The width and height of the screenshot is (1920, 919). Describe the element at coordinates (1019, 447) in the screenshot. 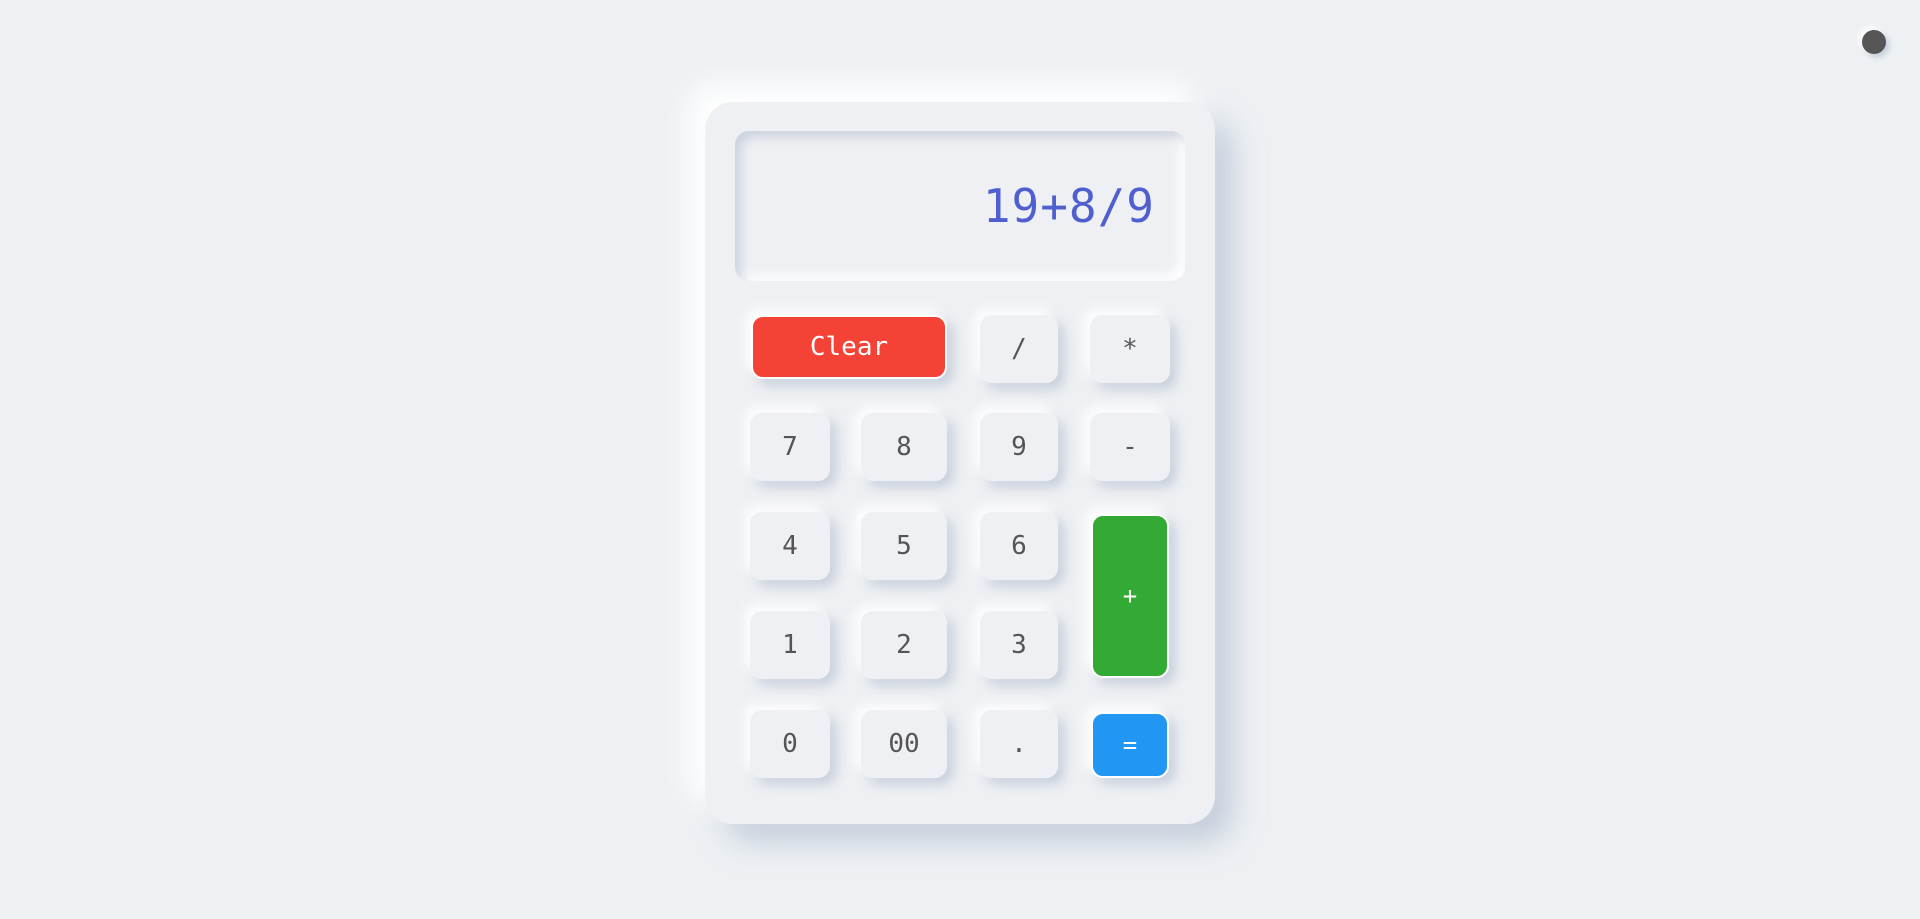

I see `digit-9-button: 9` at that location.